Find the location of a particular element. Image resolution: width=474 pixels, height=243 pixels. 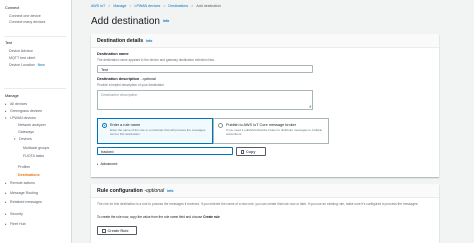

destination-name-input: Test is located at coordinates (205, 69).